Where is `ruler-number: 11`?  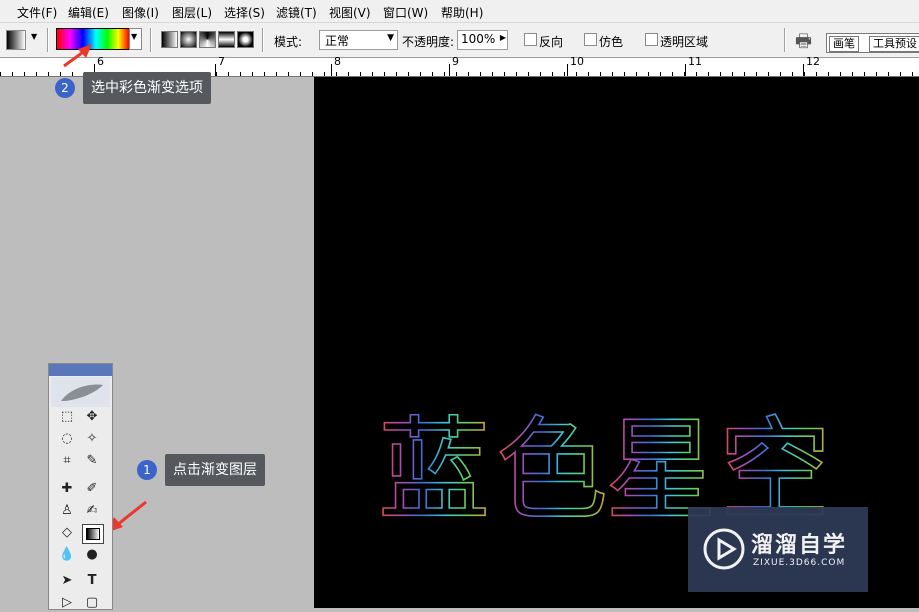 ruler-number: 11 is located at coordinates (695, 61).